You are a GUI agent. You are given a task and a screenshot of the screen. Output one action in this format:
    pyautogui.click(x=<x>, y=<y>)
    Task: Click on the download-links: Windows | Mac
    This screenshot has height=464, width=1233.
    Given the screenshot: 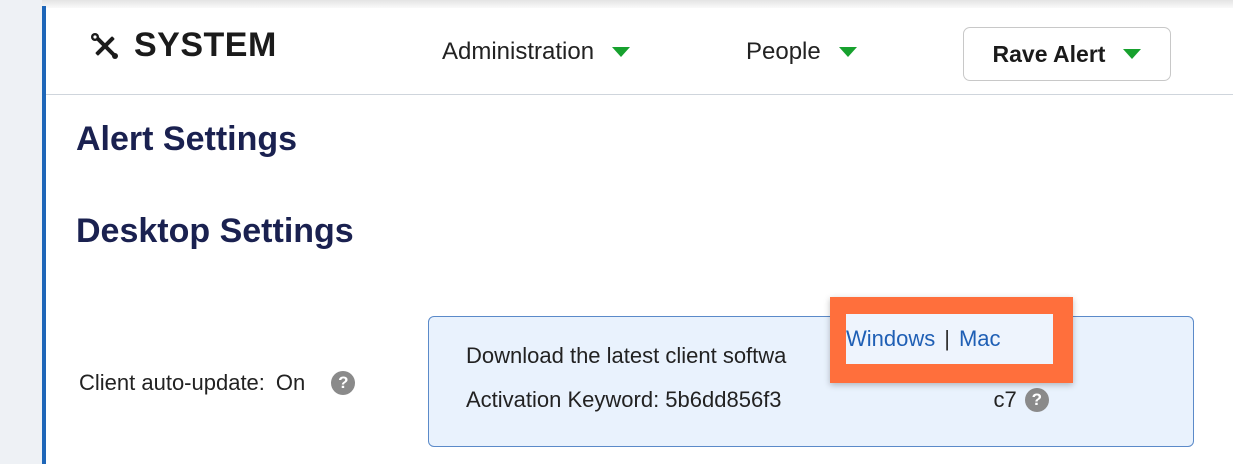 What is the action you would take?
    pyautogui.click(x=949, y=339)
    